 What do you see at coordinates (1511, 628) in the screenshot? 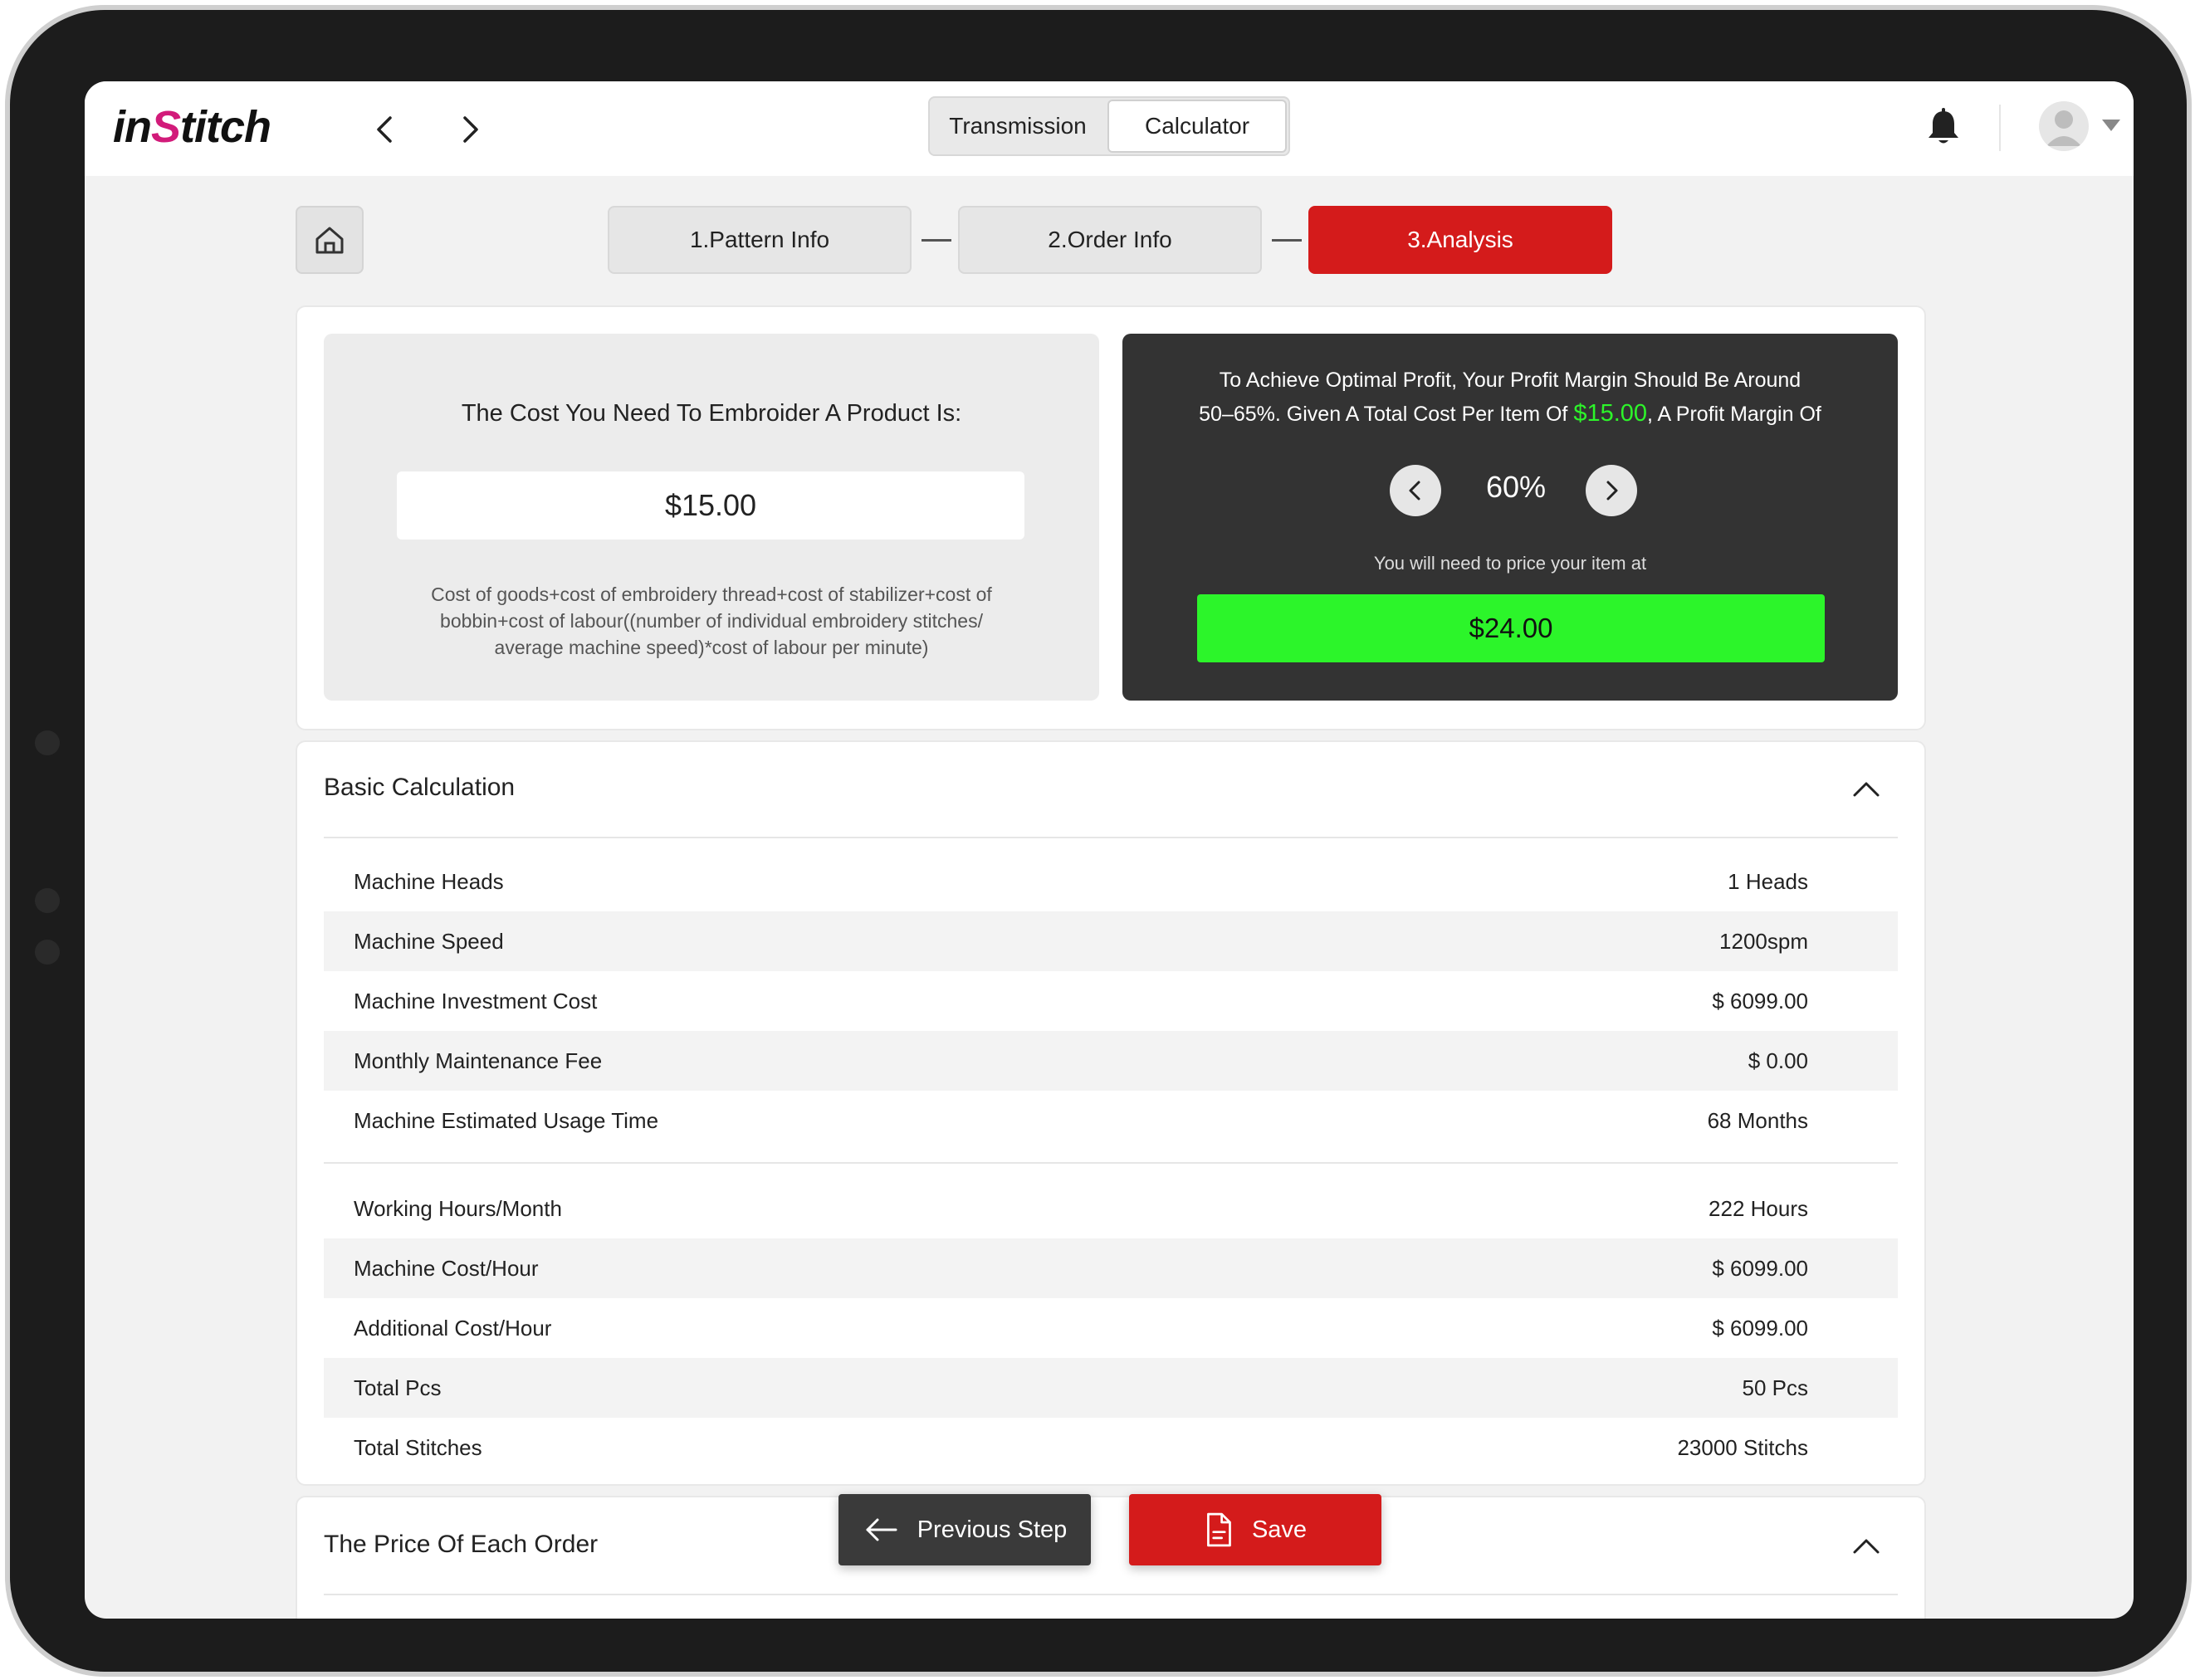
I see `suggested-price: $24.00` at bounding box center [1511, 628].